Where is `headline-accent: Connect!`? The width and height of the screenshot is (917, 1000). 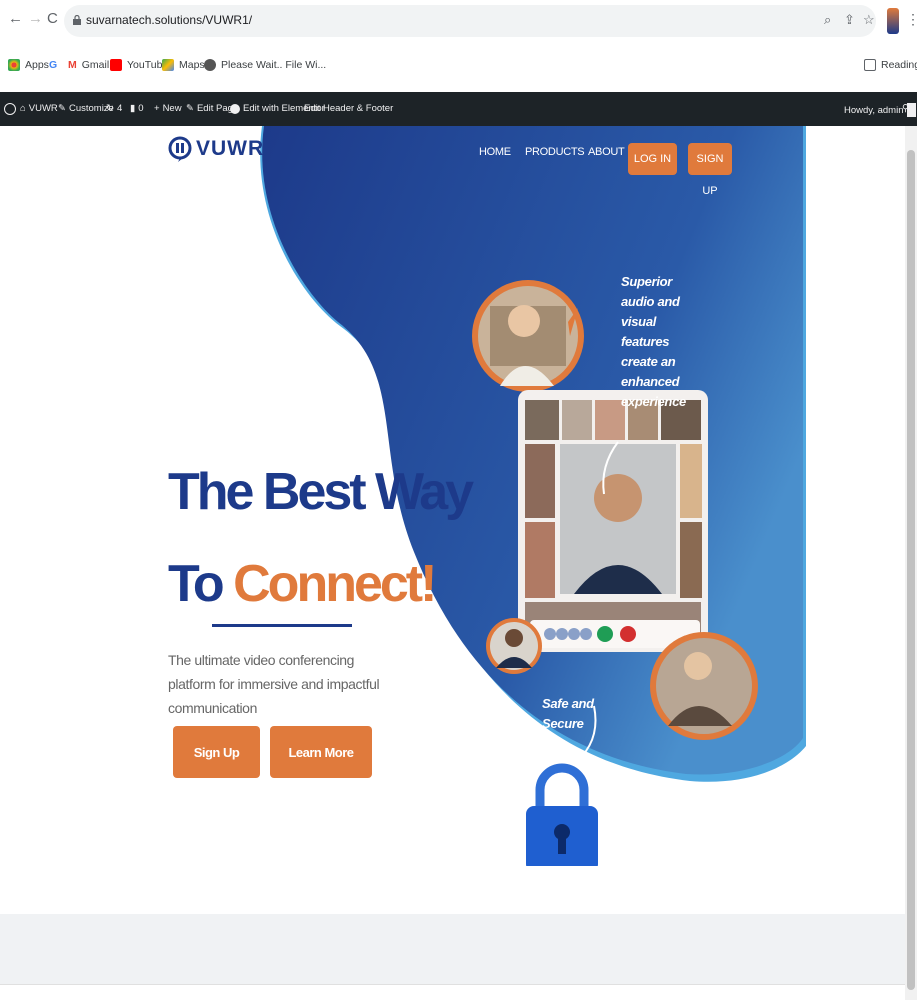 headline-accent: Connect! is located at coordinates (335, 584).